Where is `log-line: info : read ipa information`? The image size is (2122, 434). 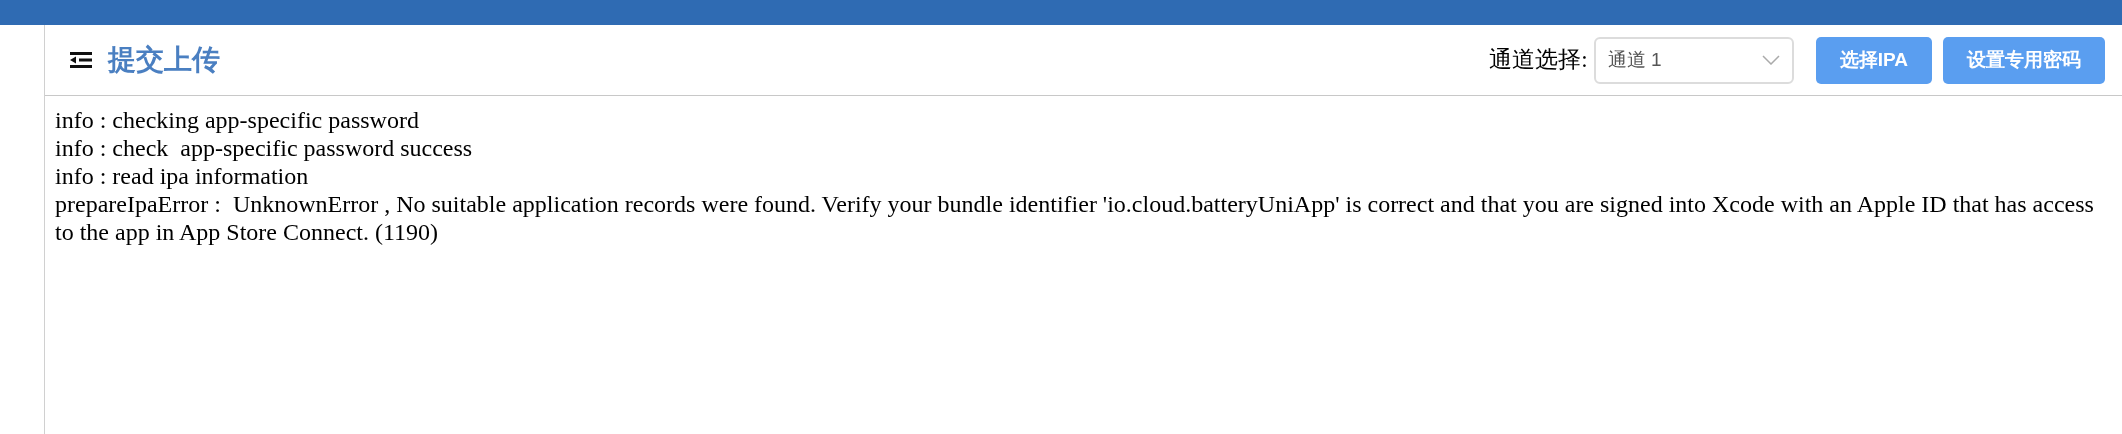
log-line: info : read ipa information is located at coordinates (182, 176).